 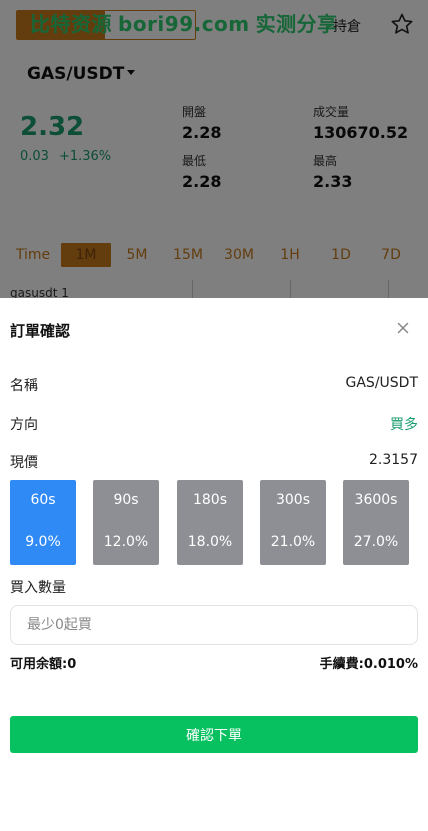 I want to click on period-option-3600s: 3600s 27.0%, so click(x=376, y=522).